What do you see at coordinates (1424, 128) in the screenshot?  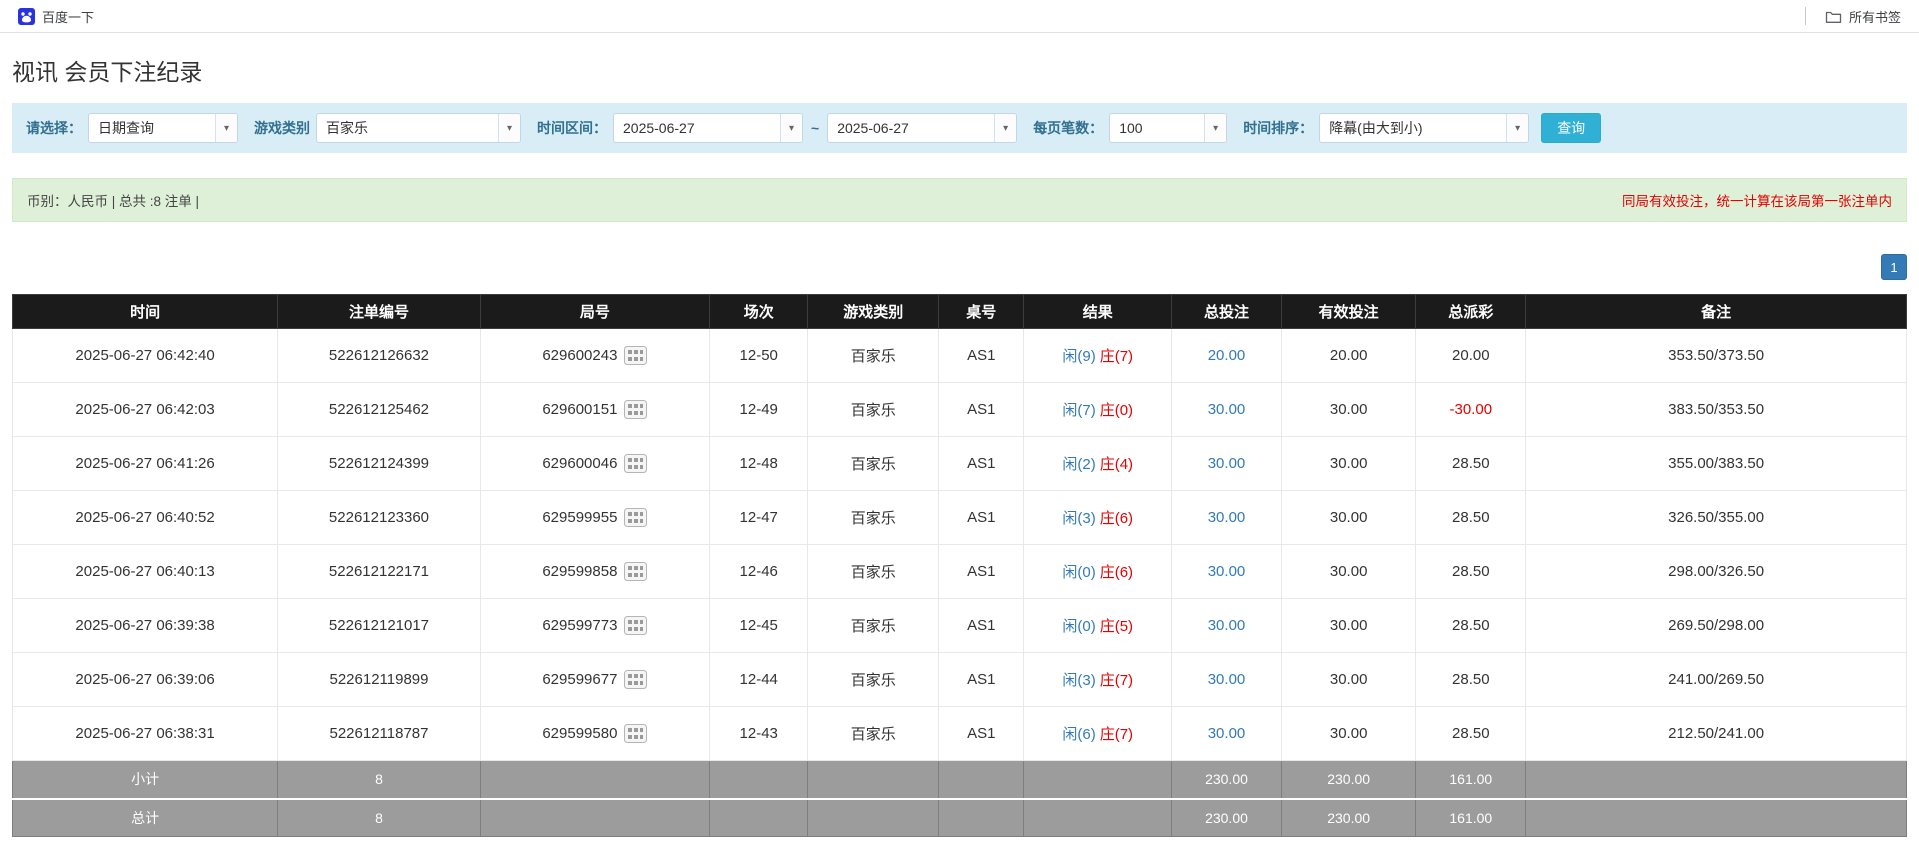 I see `sort-select: 降幕(由大到小) ▾` at bounding box center [1424, 128].